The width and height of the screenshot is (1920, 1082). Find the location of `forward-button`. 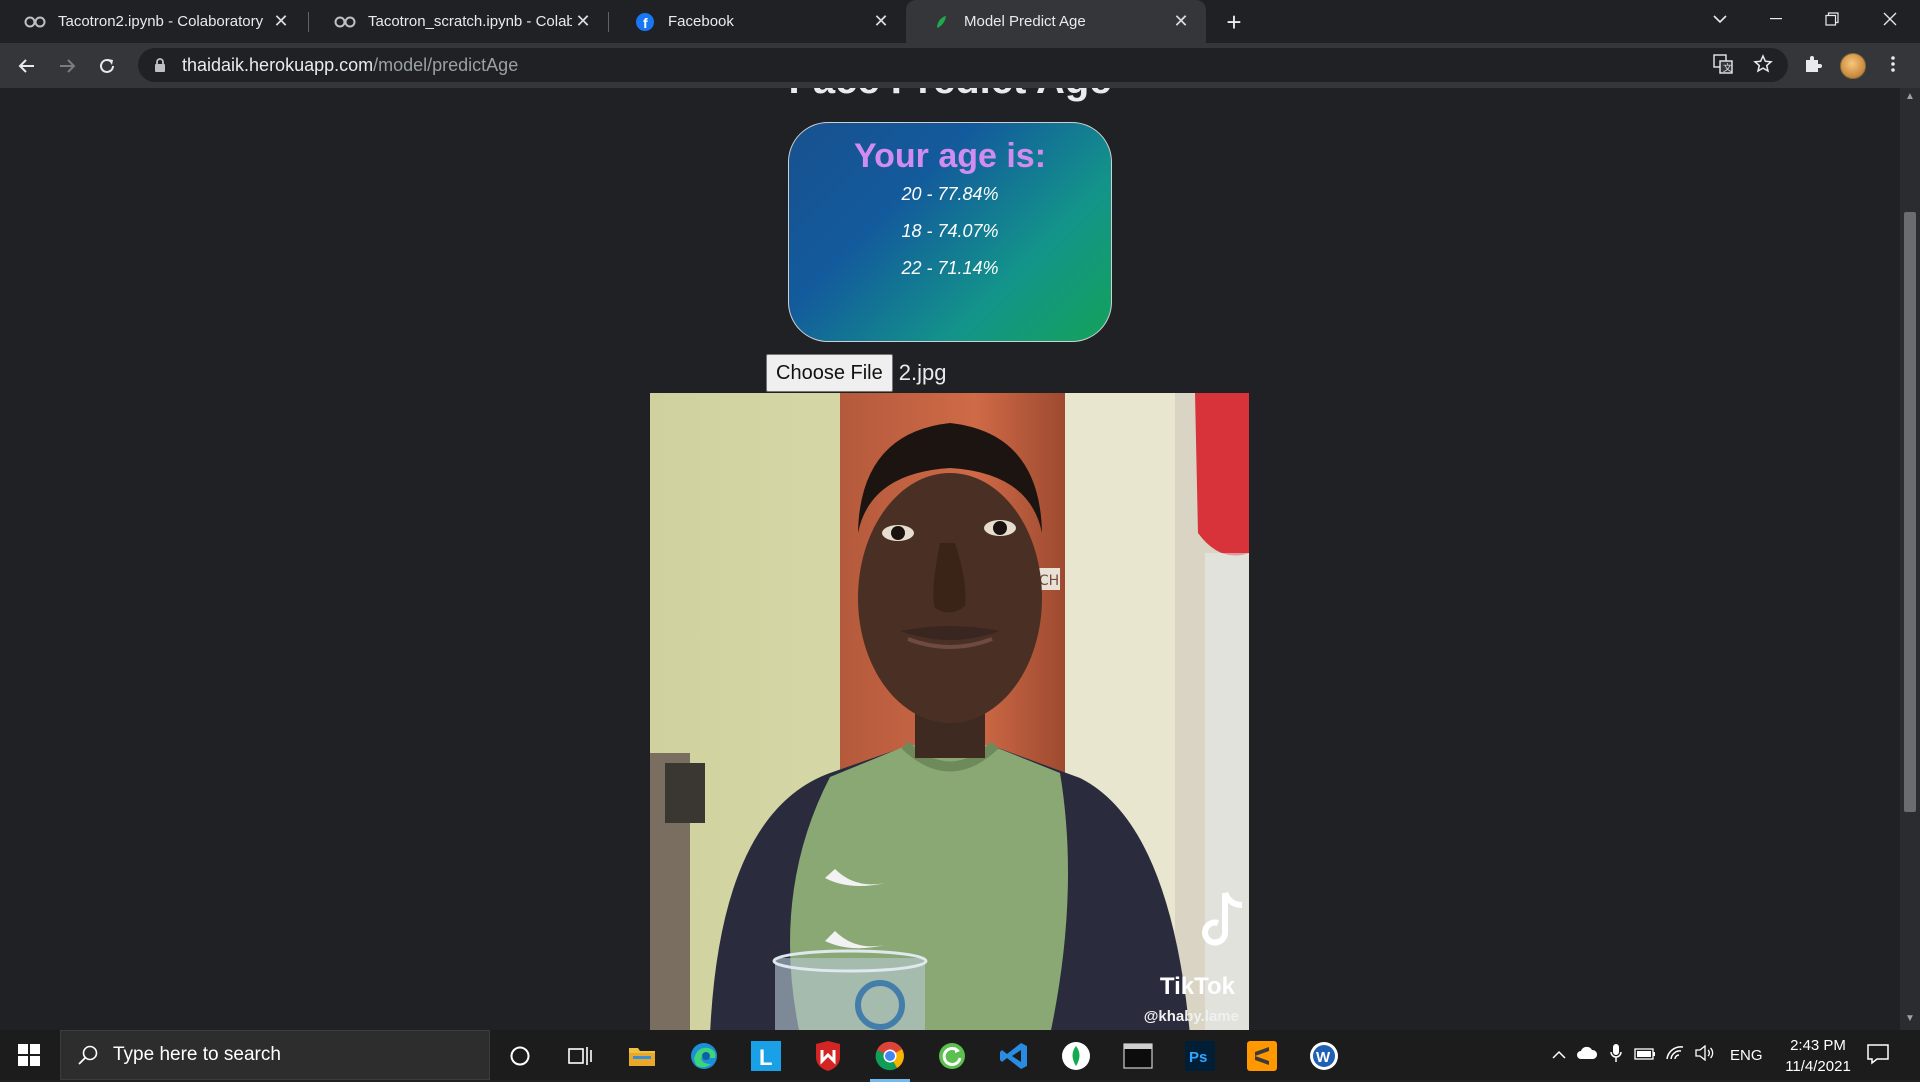

forward-button is located at coordinates (67, 66).